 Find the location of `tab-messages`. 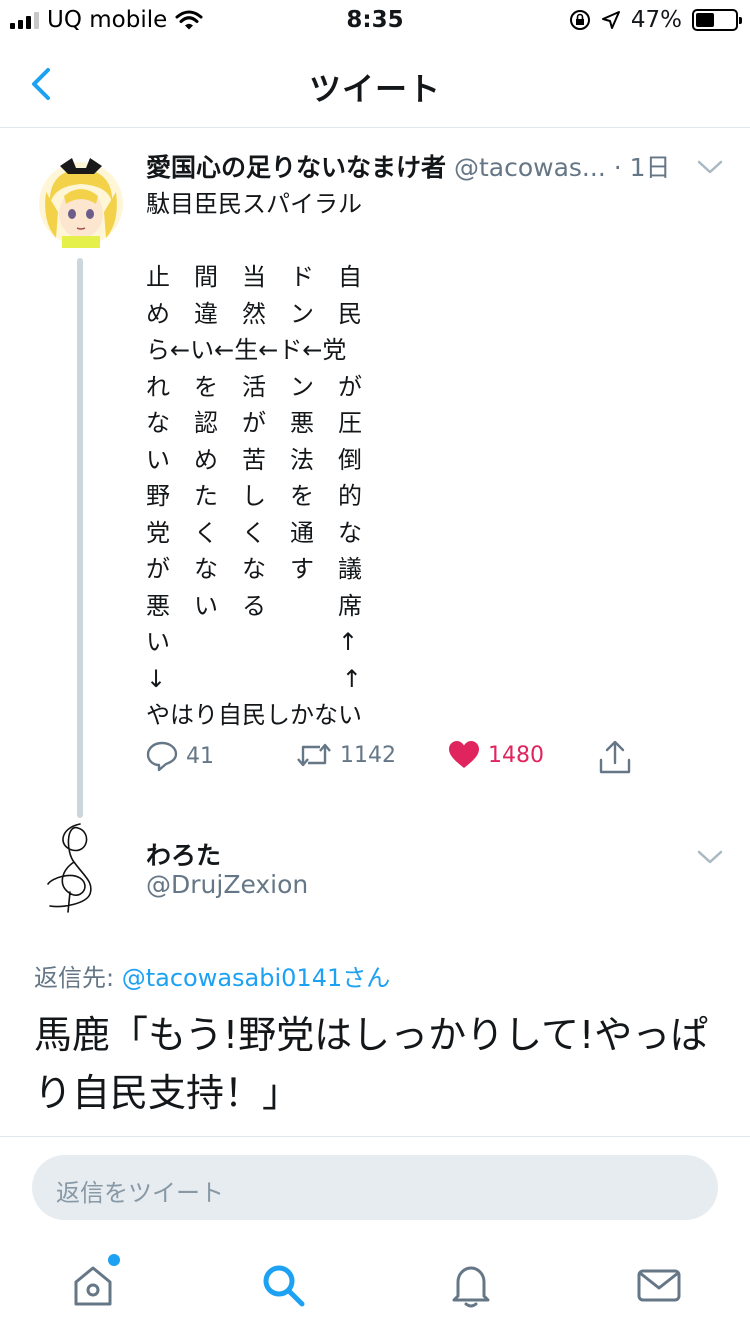

tab-messages is located at coordinates (659, 1285).